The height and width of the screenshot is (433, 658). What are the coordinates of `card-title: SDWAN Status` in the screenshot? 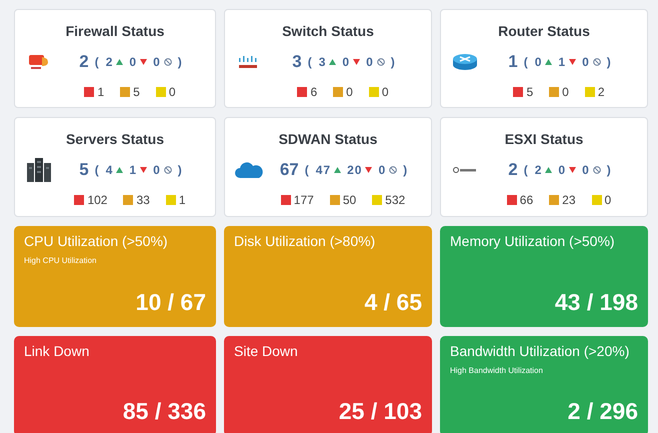 It's located at (328, 139).